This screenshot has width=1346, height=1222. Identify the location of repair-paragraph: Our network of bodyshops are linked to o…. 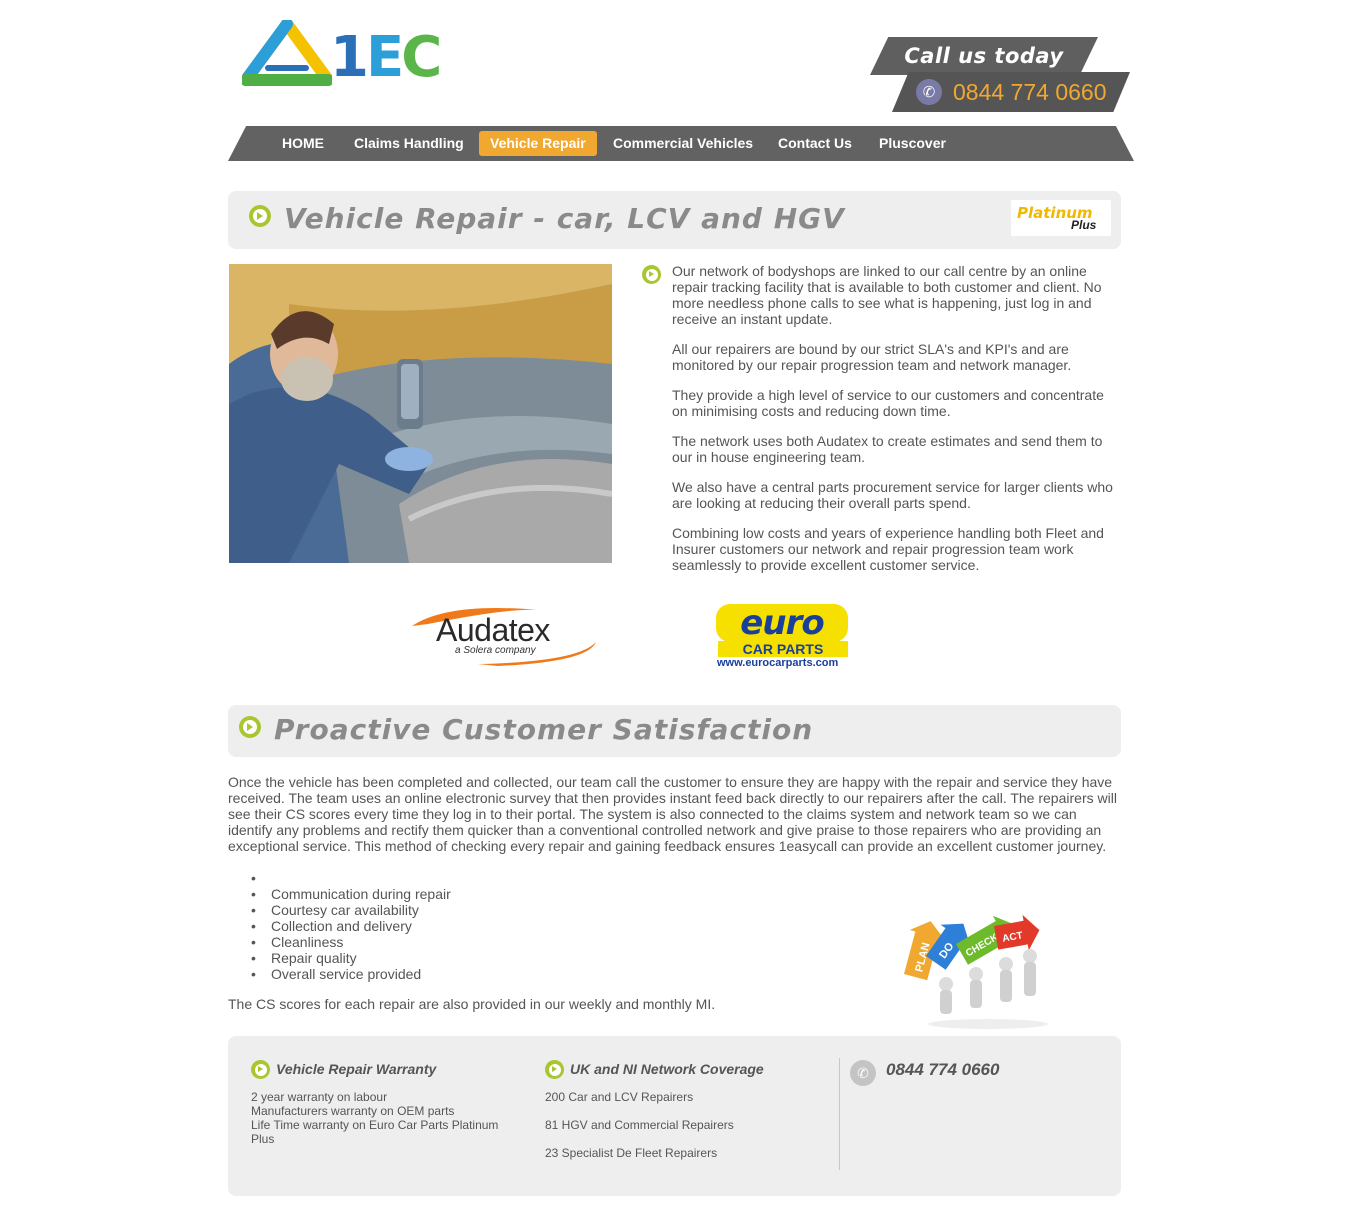
(887, 295).